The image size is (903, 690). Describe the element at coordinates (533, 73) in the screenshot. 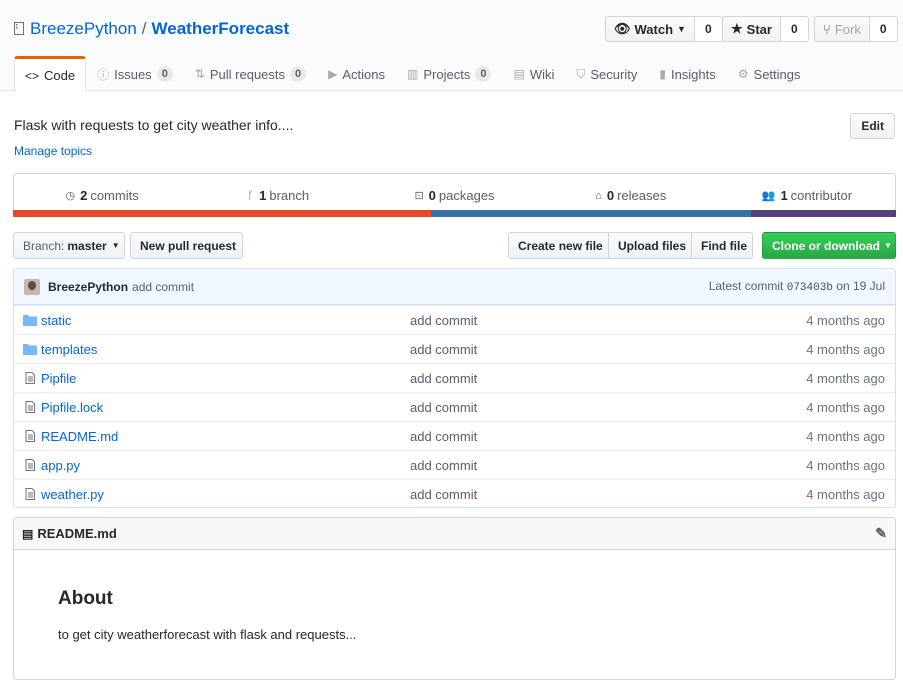

I see `tab-wiki: ▤ Wiki` at that location.